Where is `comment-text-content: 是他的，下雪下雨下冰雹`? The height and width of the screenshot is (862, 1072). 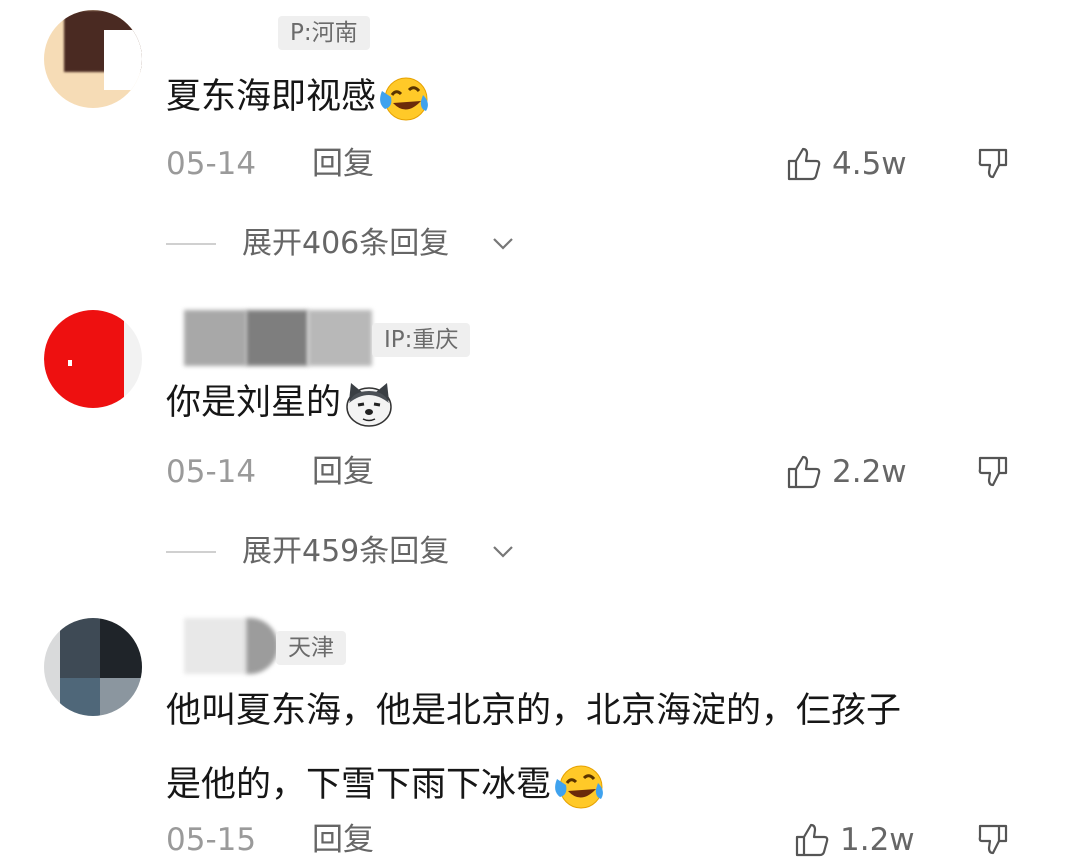 comment-text-content: 是他的，下雪下雨下冰雹 is located at coordinates (359, 785).